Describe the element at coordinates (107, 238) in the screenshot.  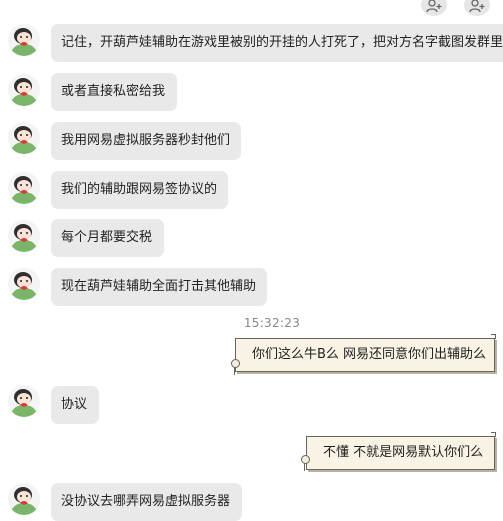
I see `message-bubble-left: 每个月都要交税` at that location.